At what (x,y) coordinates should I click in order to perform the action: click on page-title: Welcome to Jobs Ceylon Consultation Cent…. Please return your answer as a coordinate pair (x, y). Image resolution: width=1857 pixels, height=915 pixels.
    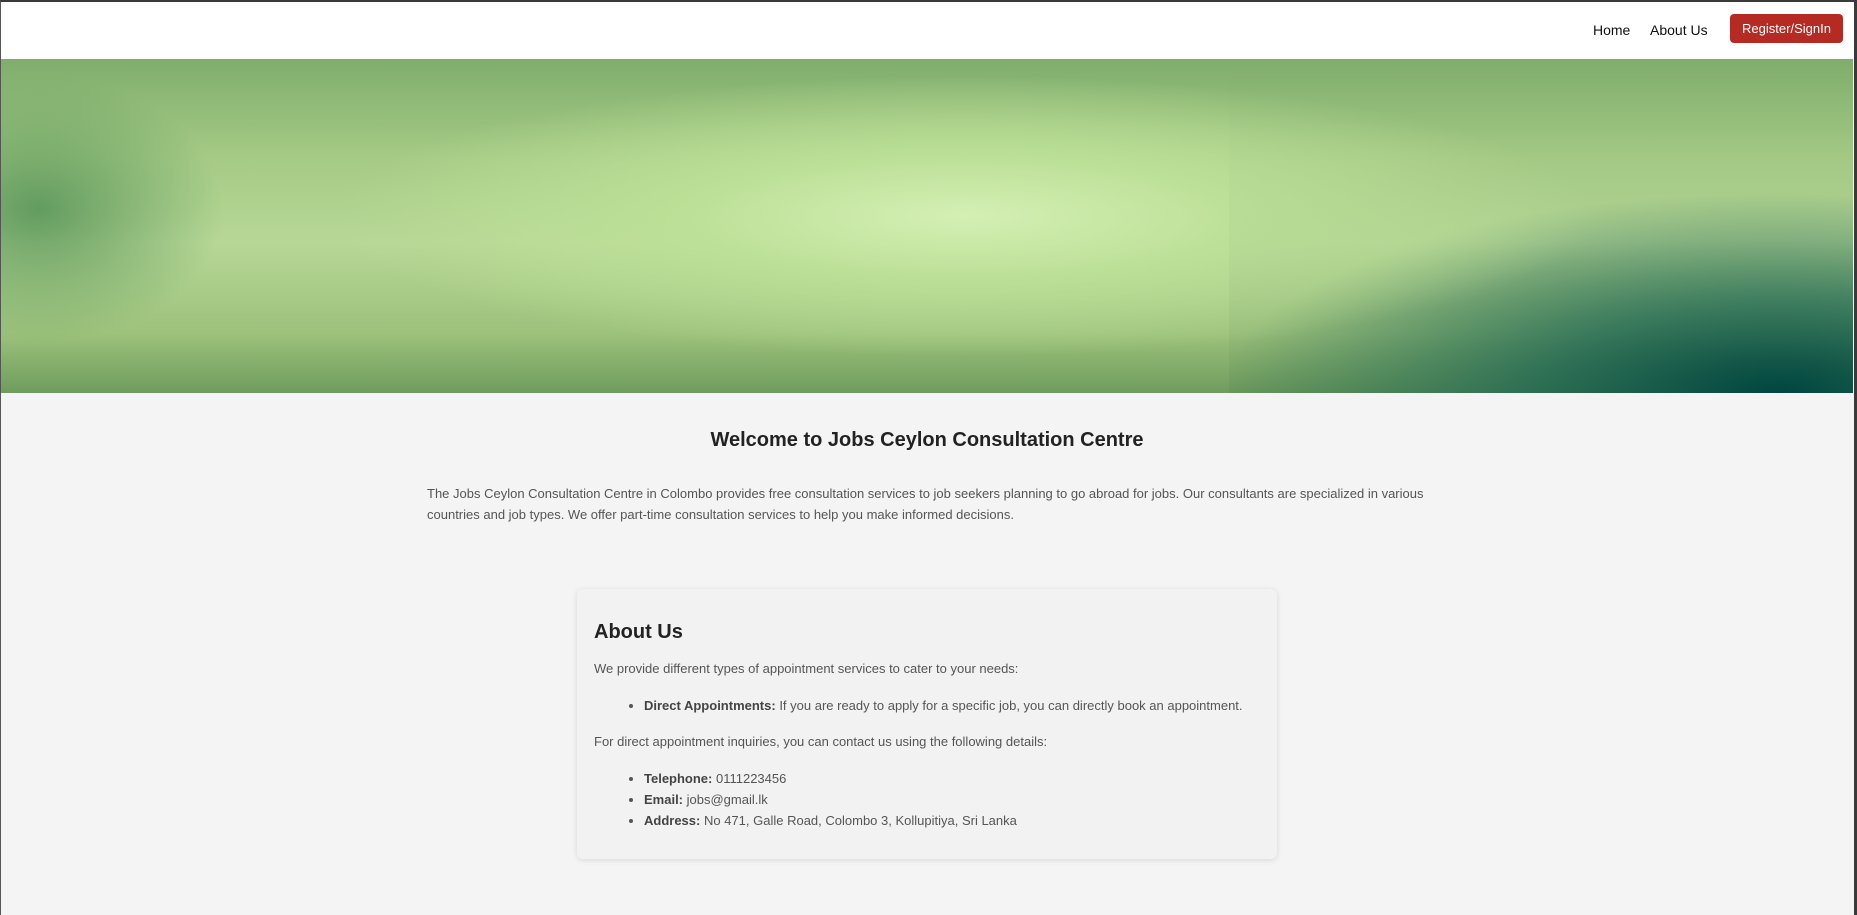
    Looking at the image, I should click on (927, 440).